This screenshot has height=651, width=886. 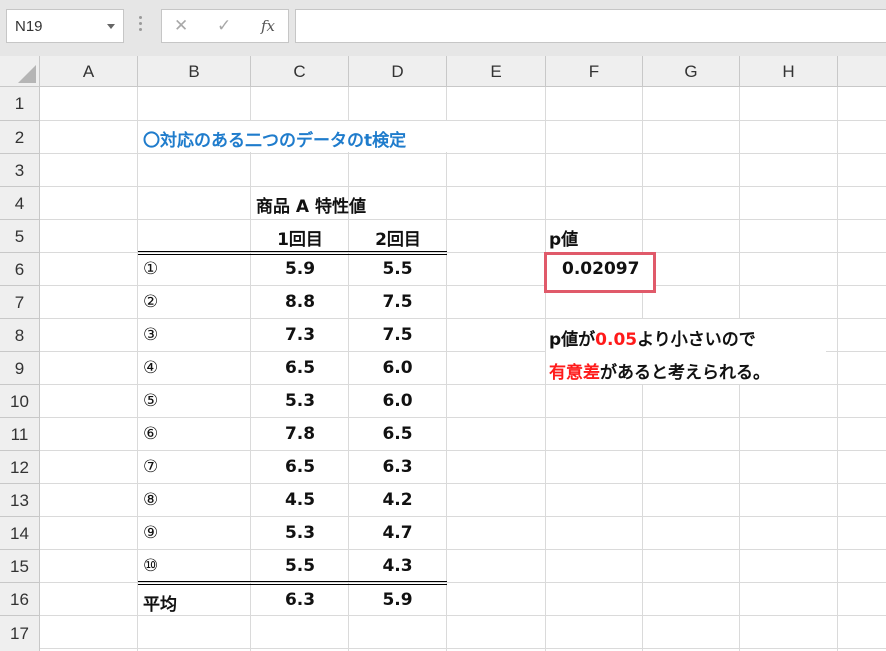 What do you see at coordinates (685, 373) in the screenshot?
I see `note2-suffix: があると考えられる。` at bounding box center [685, 373].